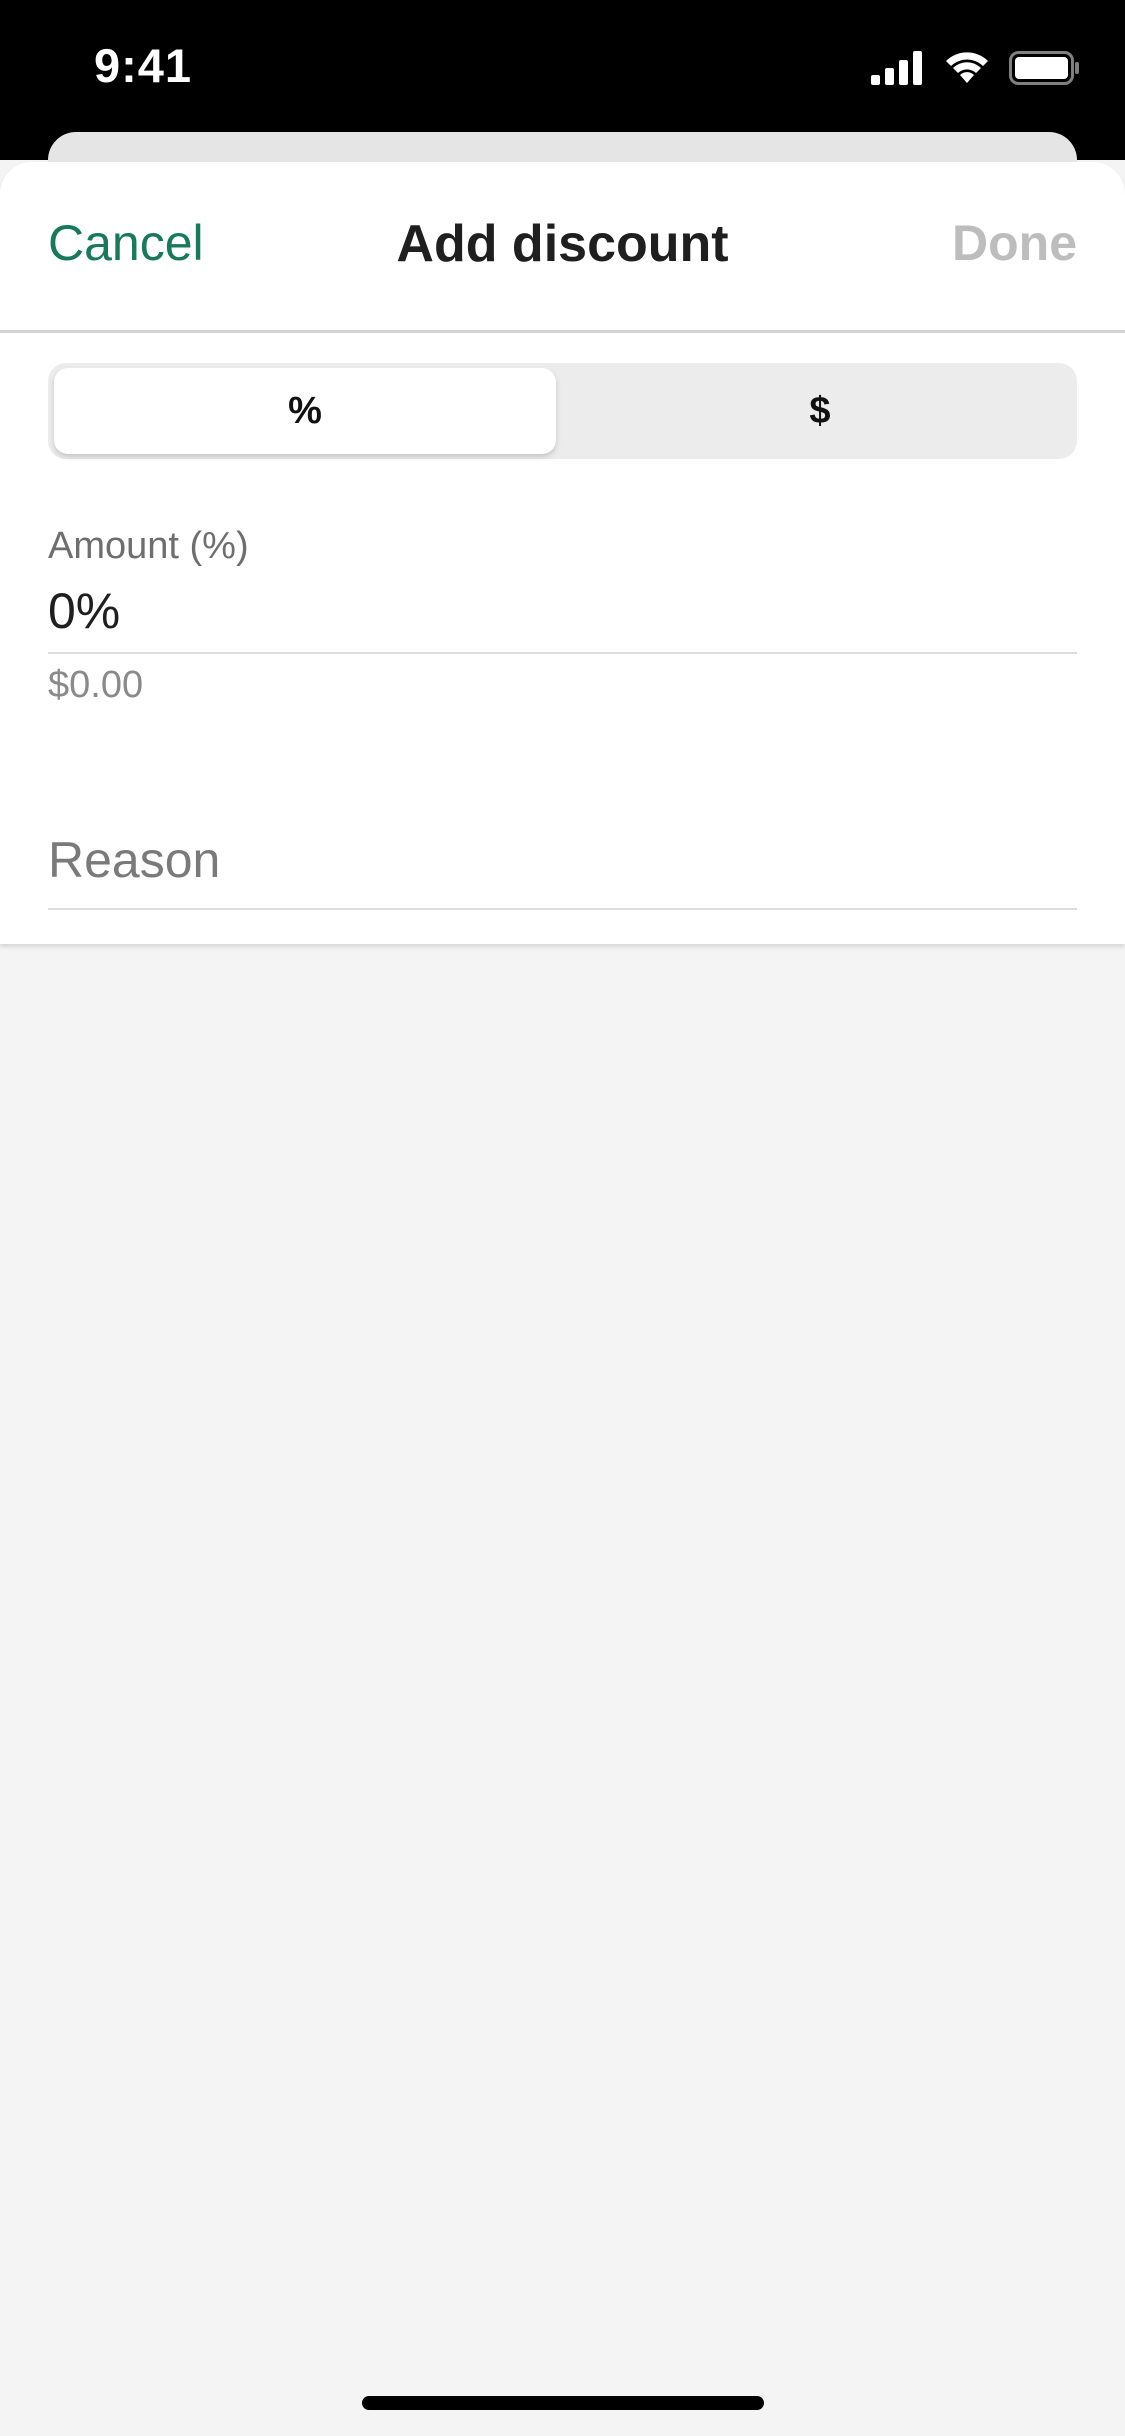  What do you see at coordinates (562, 860) in the screenshot?
I see `reason-input` at bounding box center [562, 860].